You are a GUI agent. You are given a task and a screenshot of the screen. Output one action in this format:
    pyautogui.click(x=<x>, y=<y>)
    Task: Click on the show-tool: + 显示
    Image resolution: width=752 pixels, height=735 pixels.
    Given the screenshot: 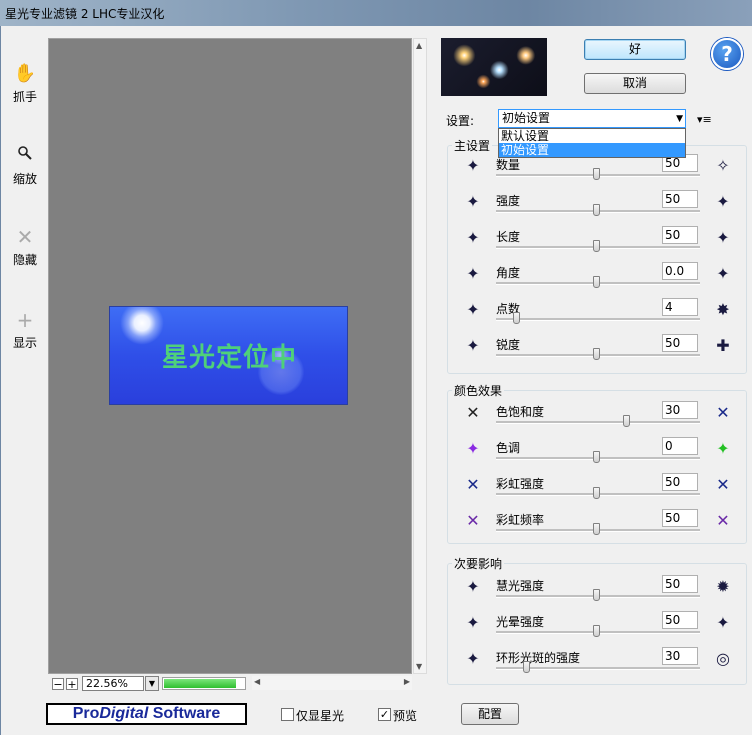 What is the action you would take?
    pyautogui.click(x=25, y=329)
    